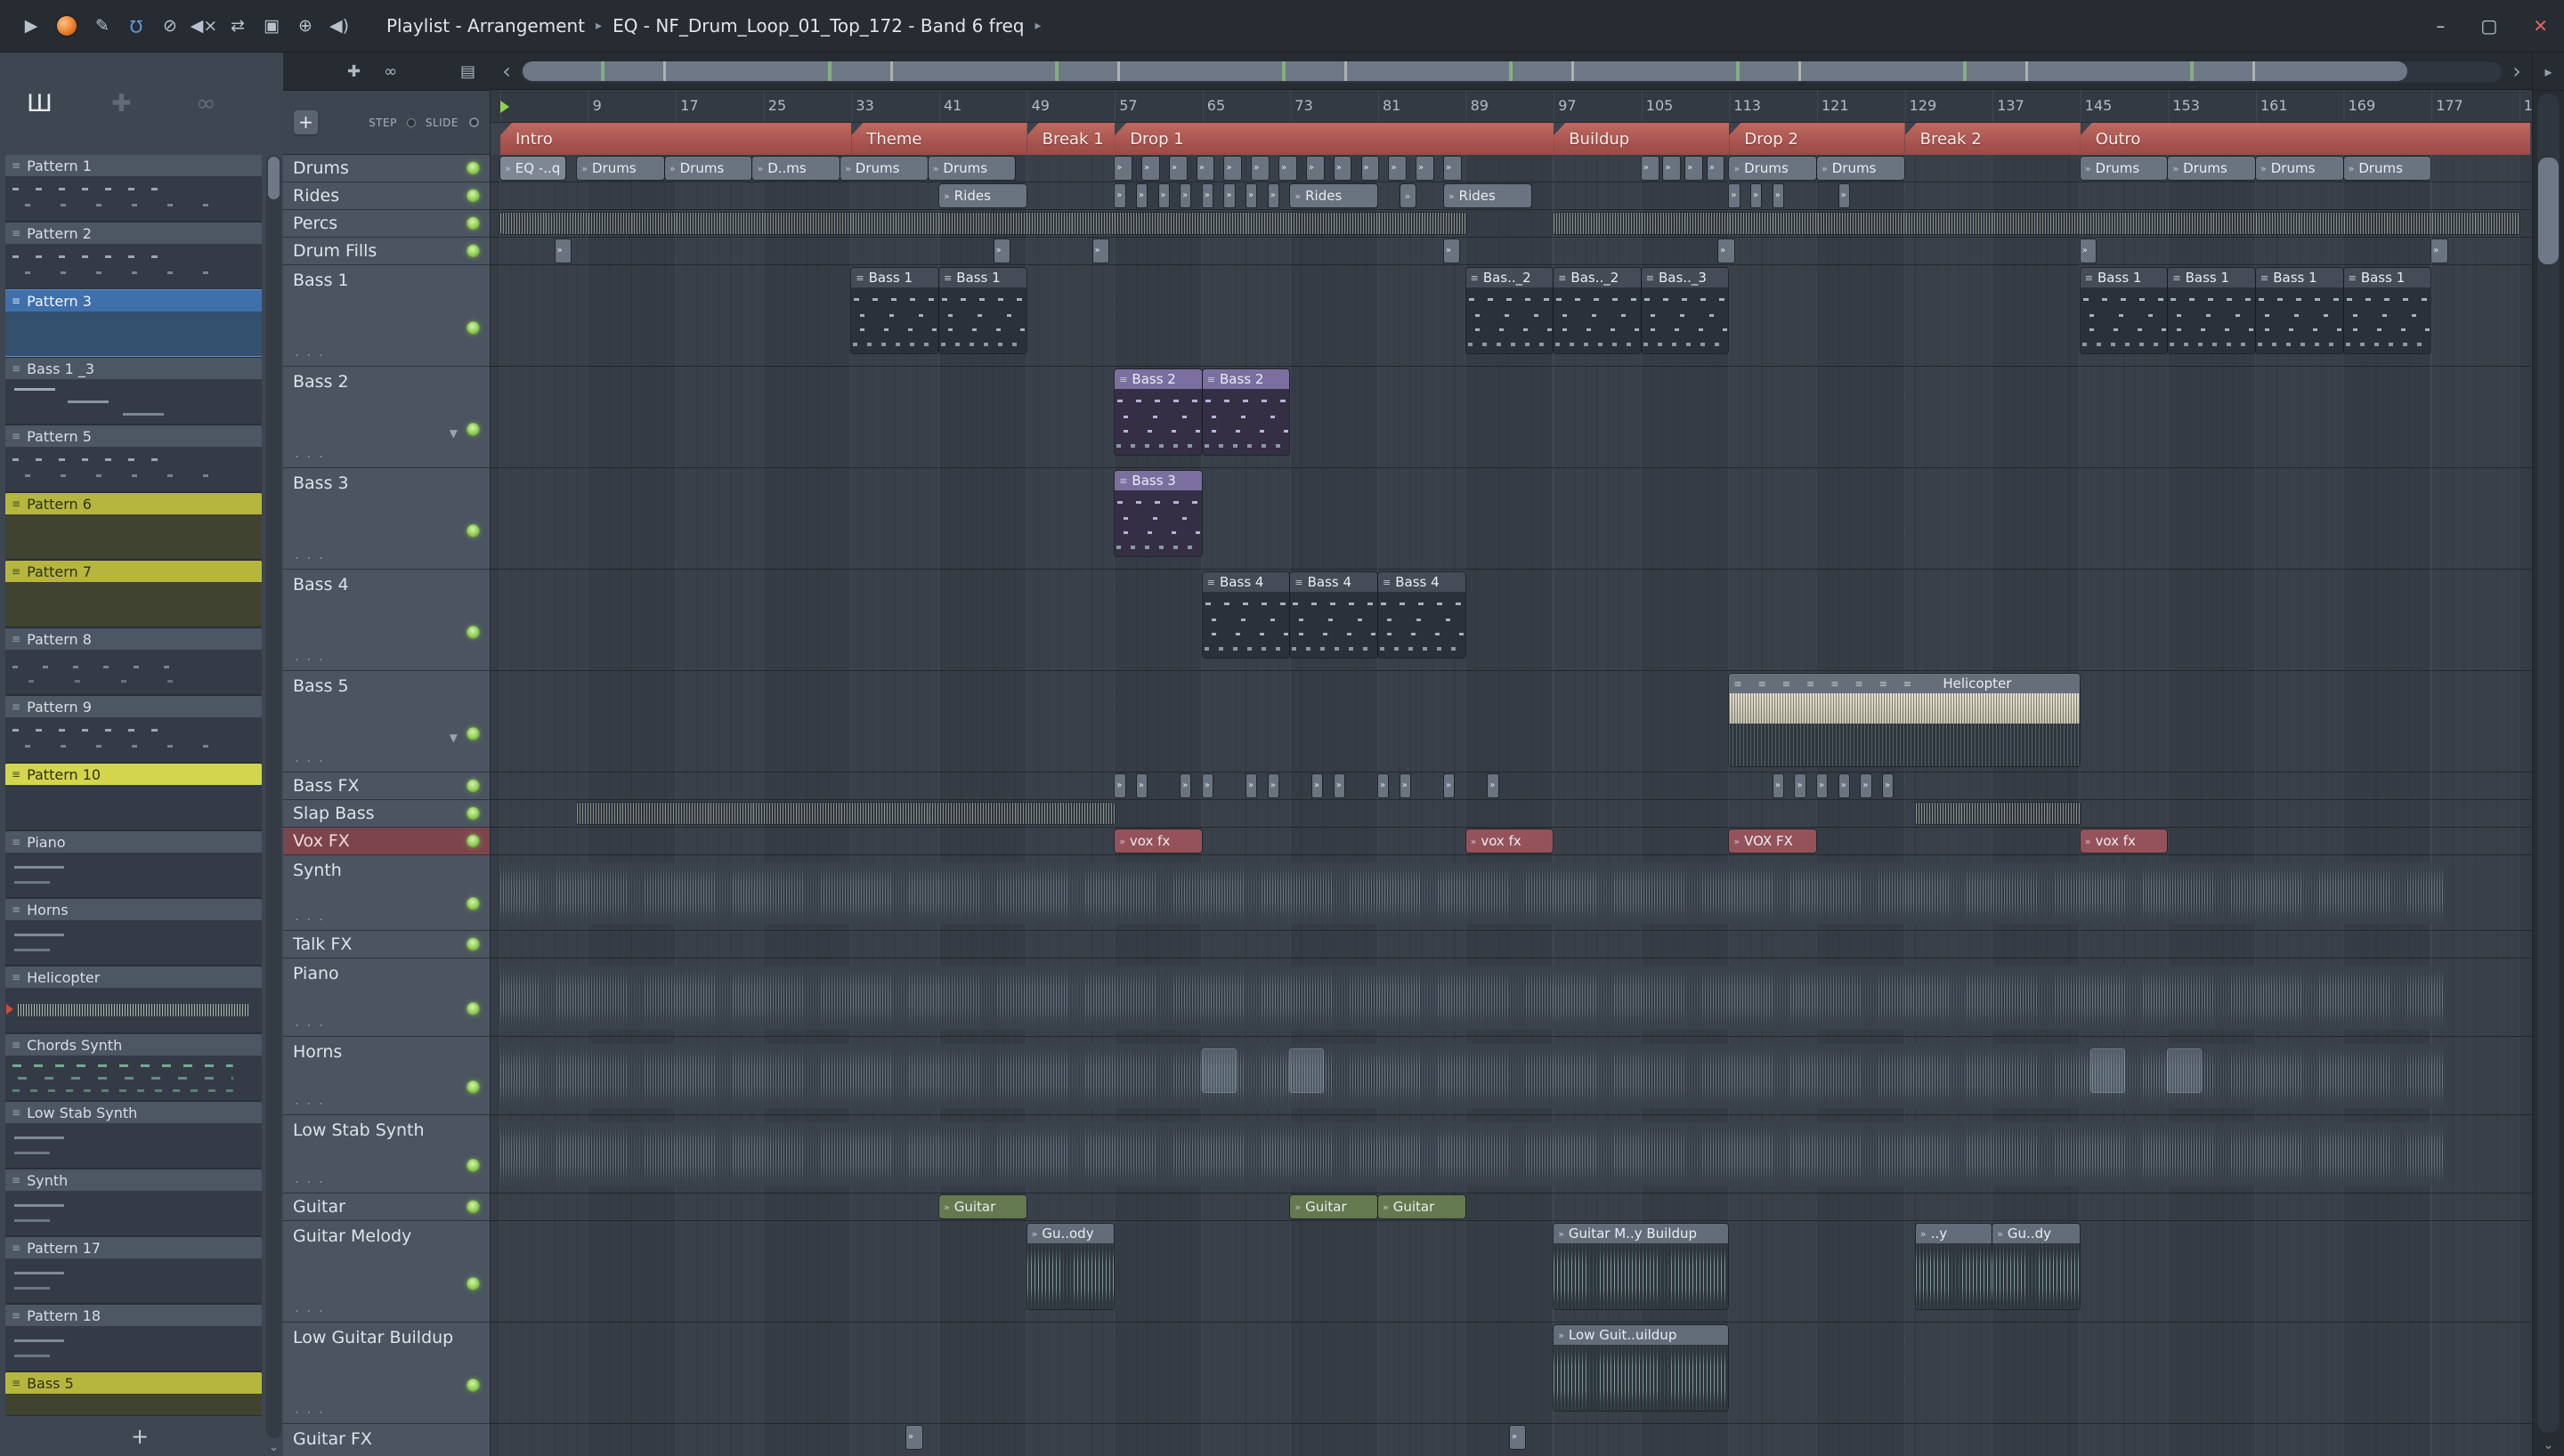 The image size is (2564, 1456). I want to click on clip-bas-3: ≡ Bas.._3, so click(1685, 310).